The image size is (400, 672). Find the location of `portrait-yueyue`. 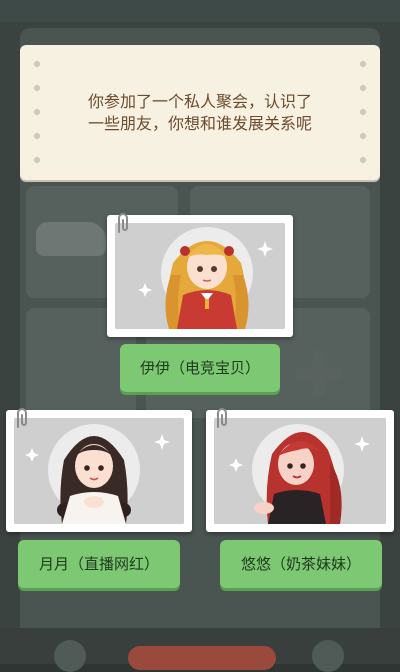

portrait-yueyue is located at coordinates (99, 470).